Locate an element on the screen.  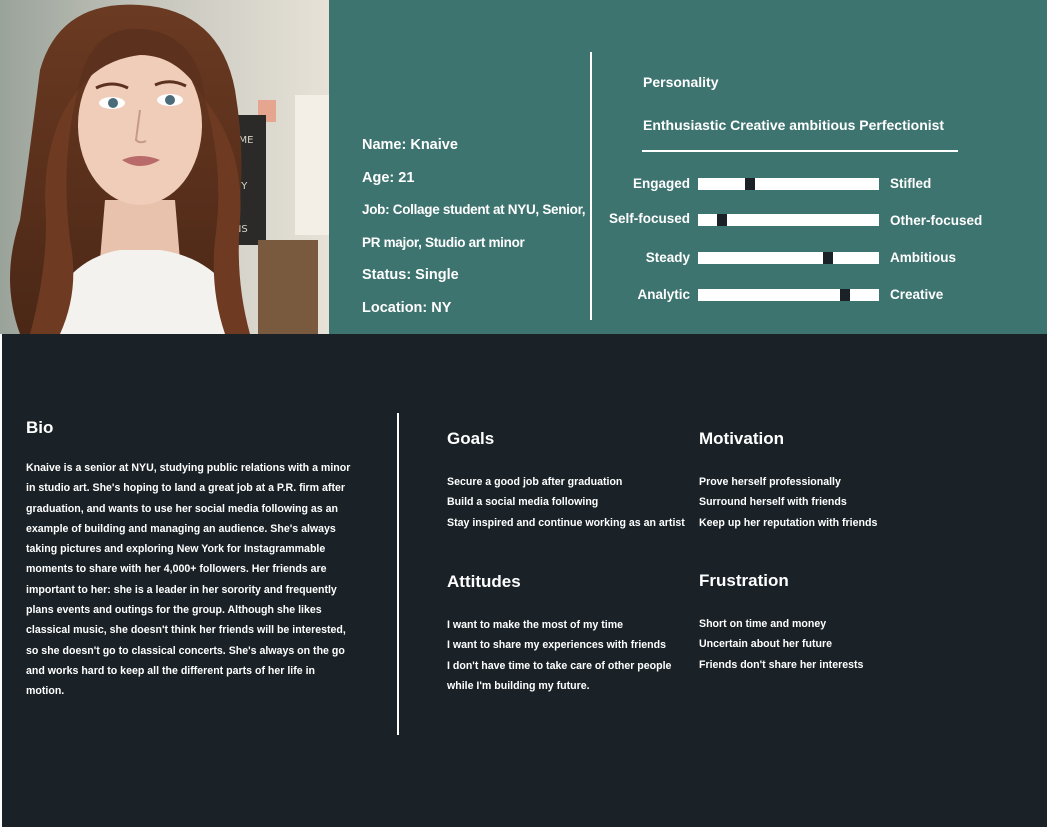
trait-left-label: Analytic is located at coordinates (663, 294).